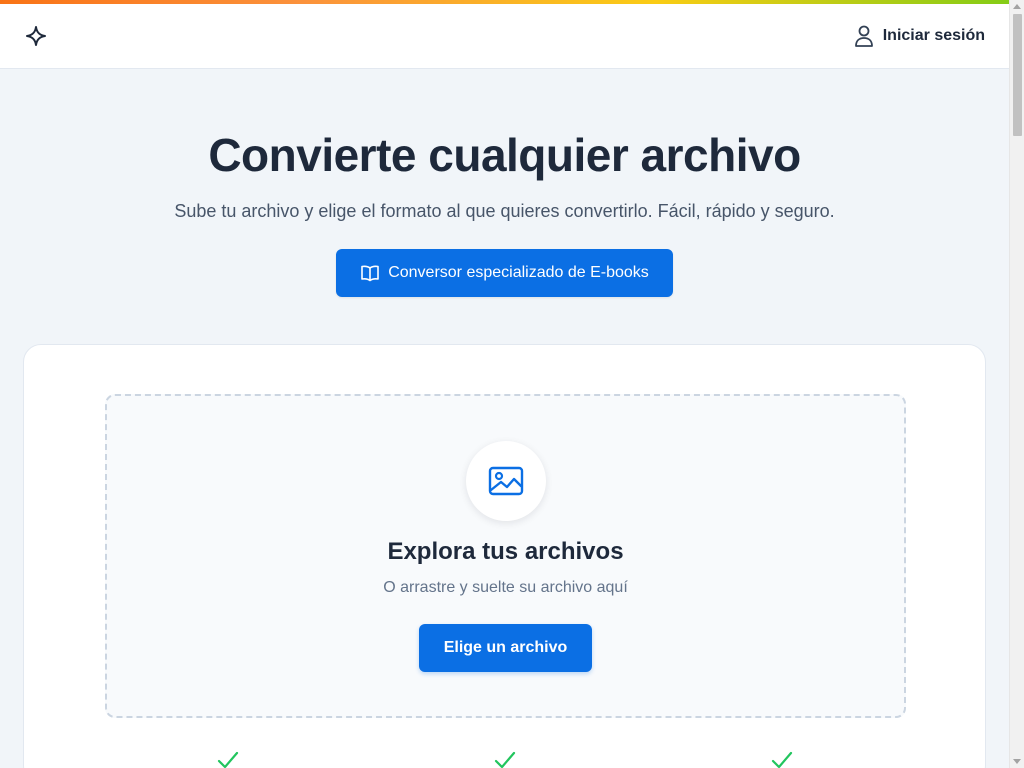 The width and height of the screenshot is (1024, 768). Describe the element at coordinates (505, 551) in the screenshot. I see `dropzone-title: Explora tus archivos` at that location.